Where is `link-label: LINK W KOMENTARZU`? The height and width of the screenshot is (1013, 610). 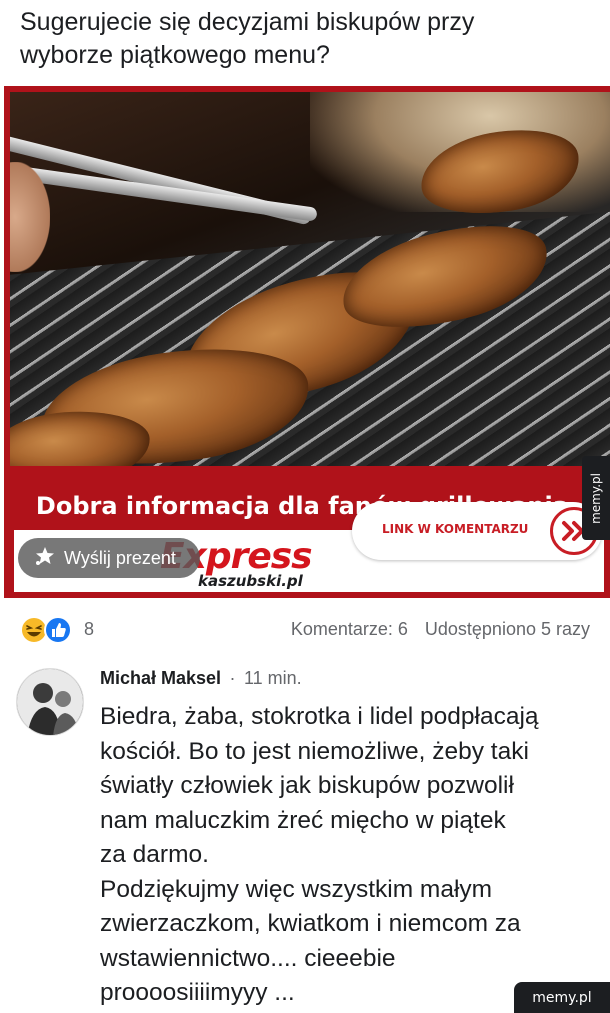
link-label: LINK W KOMENTARZU is located at coordinates (455, 529).